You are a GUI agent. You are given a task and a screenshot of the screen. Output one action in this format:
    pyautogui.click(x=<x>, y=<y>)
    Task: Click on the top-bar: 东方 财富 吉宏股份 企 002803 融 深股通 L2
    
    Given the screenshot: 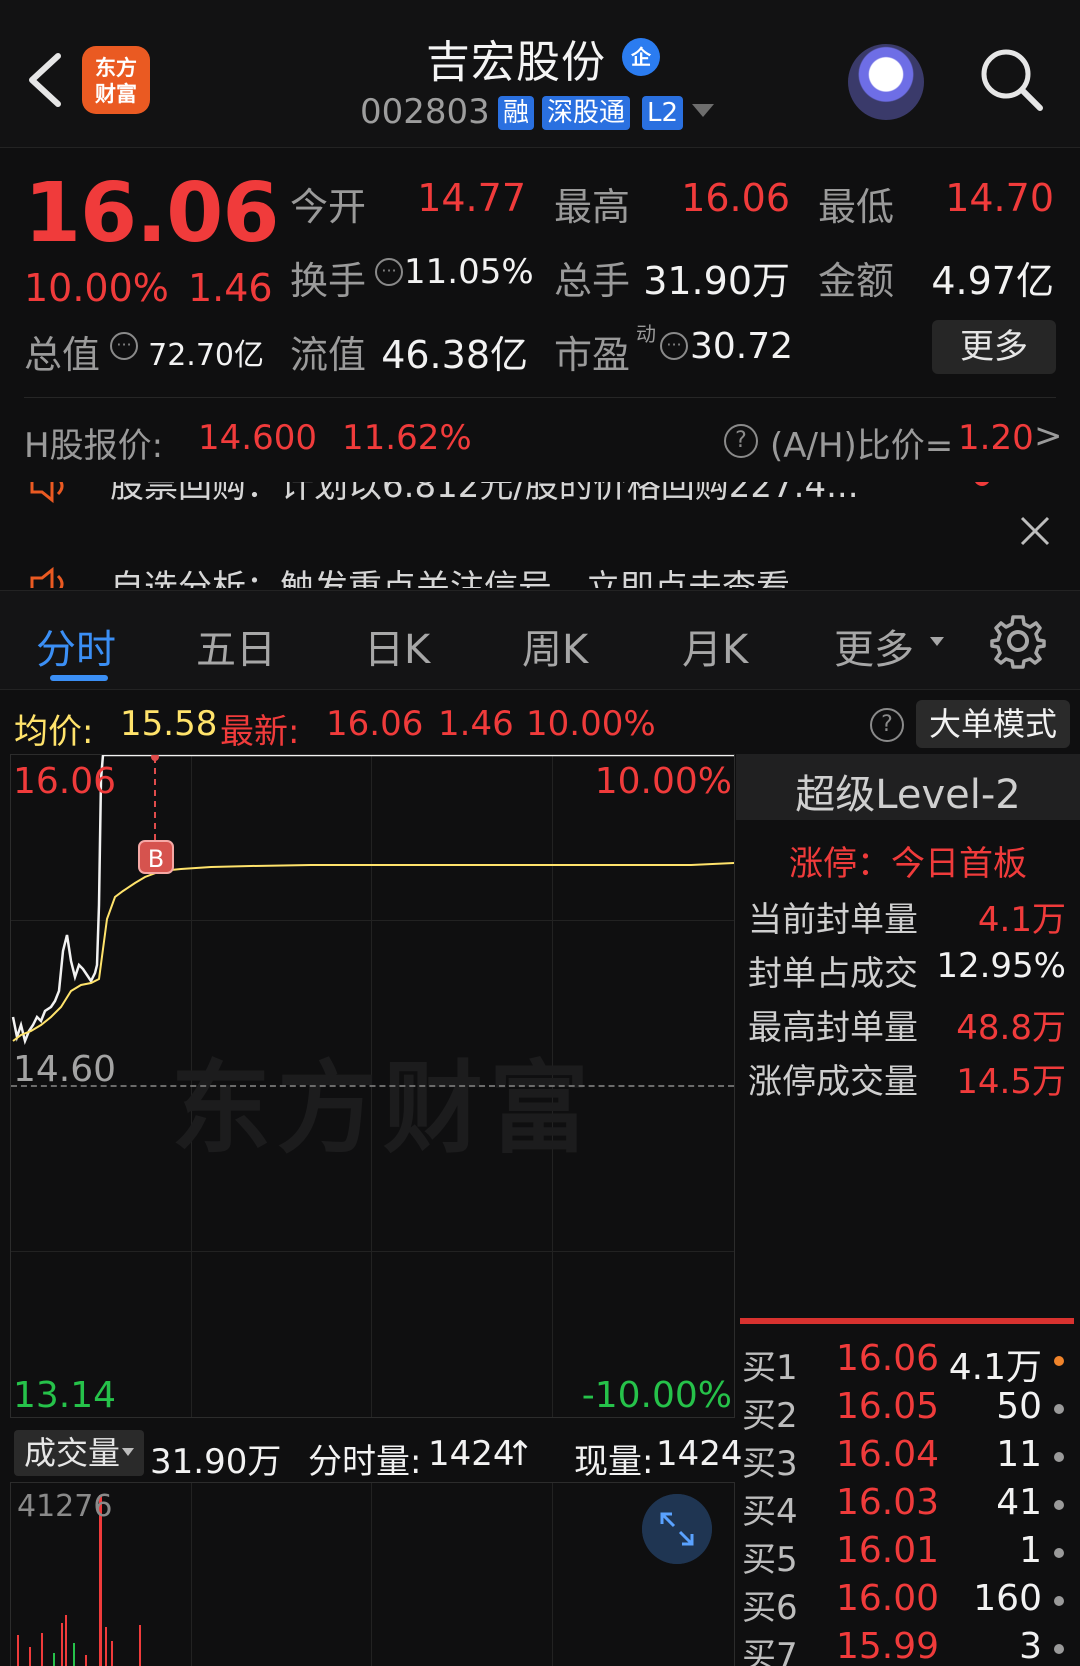 What is the action you would take?
    pyautogui.click(x=540, y=74)
    